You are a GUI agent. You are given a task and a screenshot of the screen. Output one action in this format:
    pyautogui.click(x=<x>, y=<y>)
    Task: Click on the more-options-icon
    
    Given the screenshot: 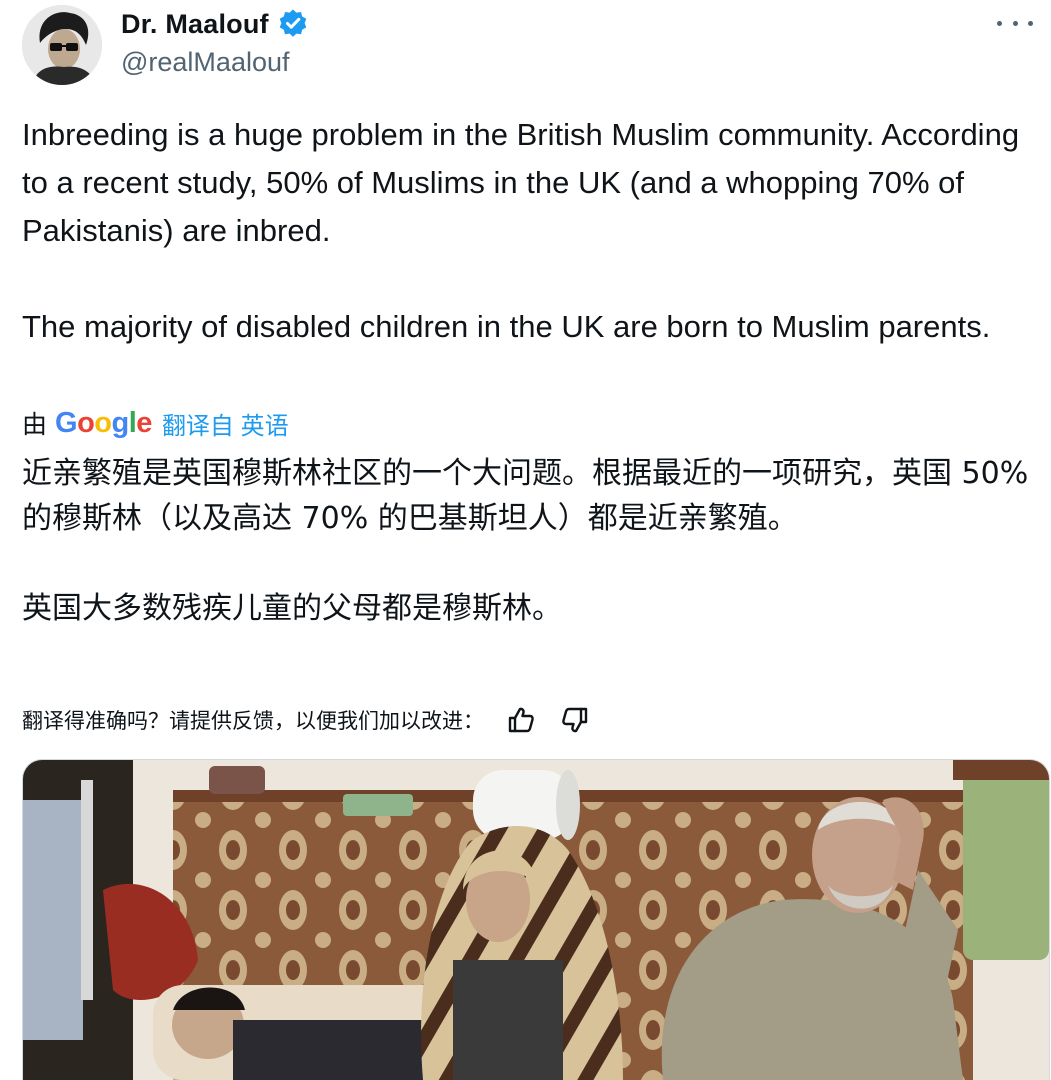 What is the action you would take?
    pyautogui.click(x=1015, y=23)
    